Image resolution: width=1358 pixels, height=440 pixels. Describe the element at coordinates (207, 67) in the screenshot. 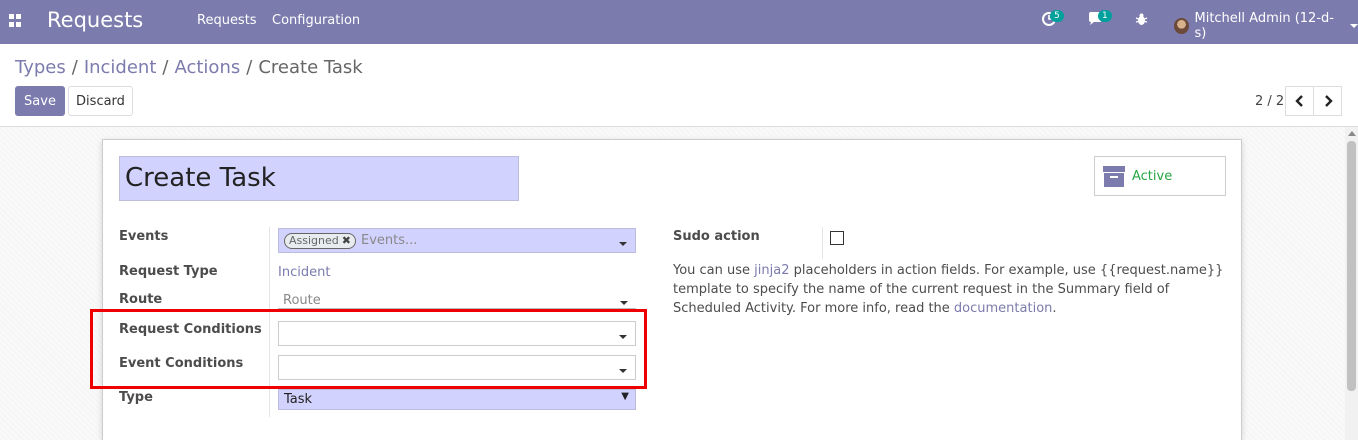

I see `breadcrumb-actions: Actions` at that location.